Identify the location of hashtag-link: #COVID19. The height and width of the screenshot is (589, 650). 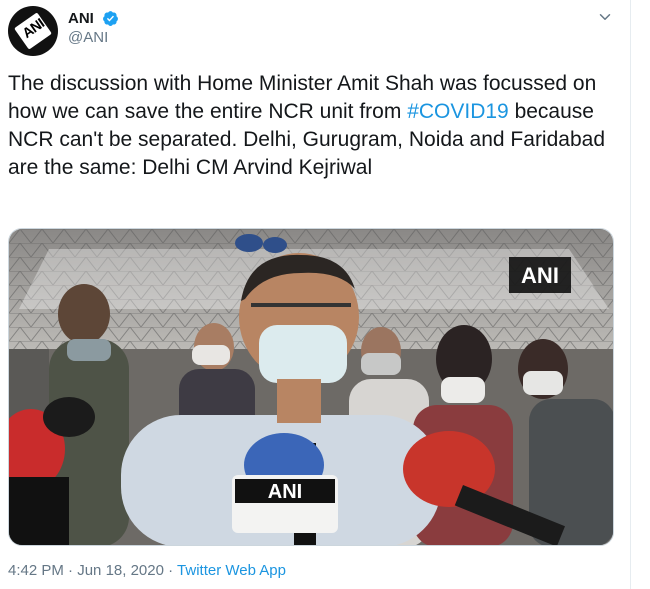
(458, 111).